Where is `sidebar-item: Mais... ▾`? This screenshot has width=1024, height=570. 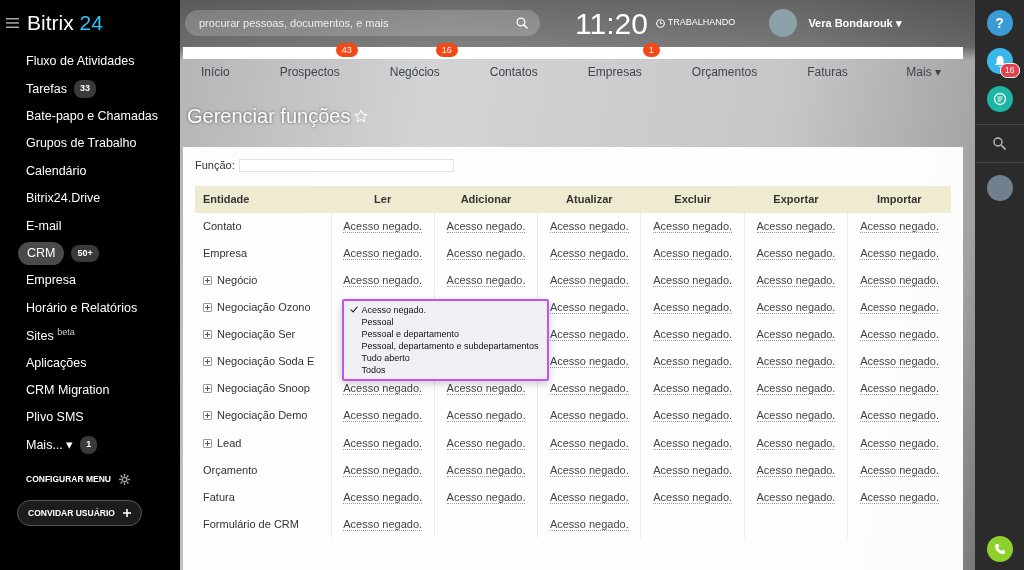
sidebar-item: Mais... ▾ is located at coordinates (50, 445).